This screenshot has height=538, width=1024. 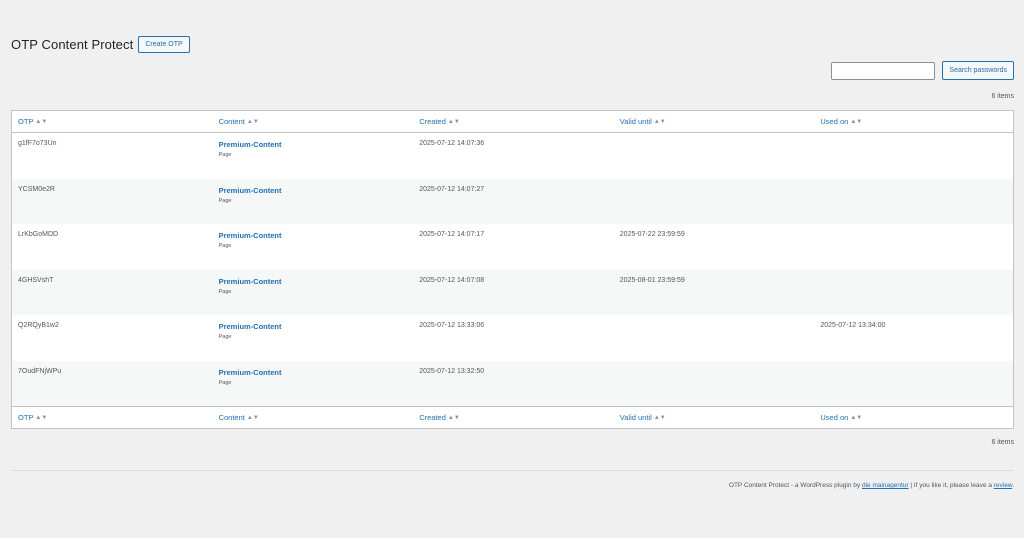 What do you see at coordinates (38, 326) in the screenshot?
I see `otp-cell: Q2RQyB1w2` at bounding box center [38, 326].